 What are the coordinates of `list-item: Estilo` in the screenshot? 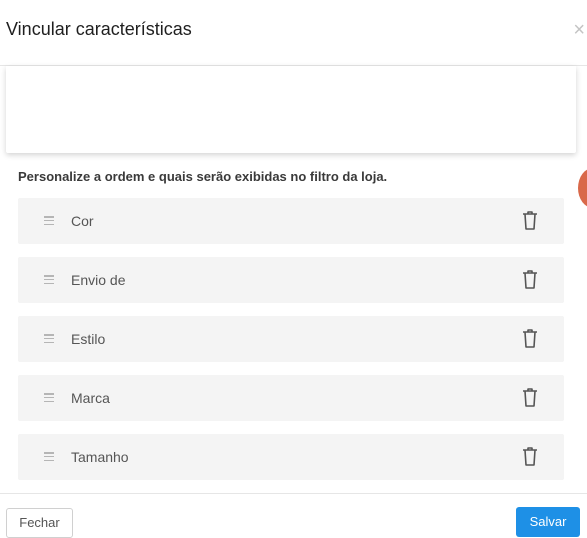 It's located at (291, 339).